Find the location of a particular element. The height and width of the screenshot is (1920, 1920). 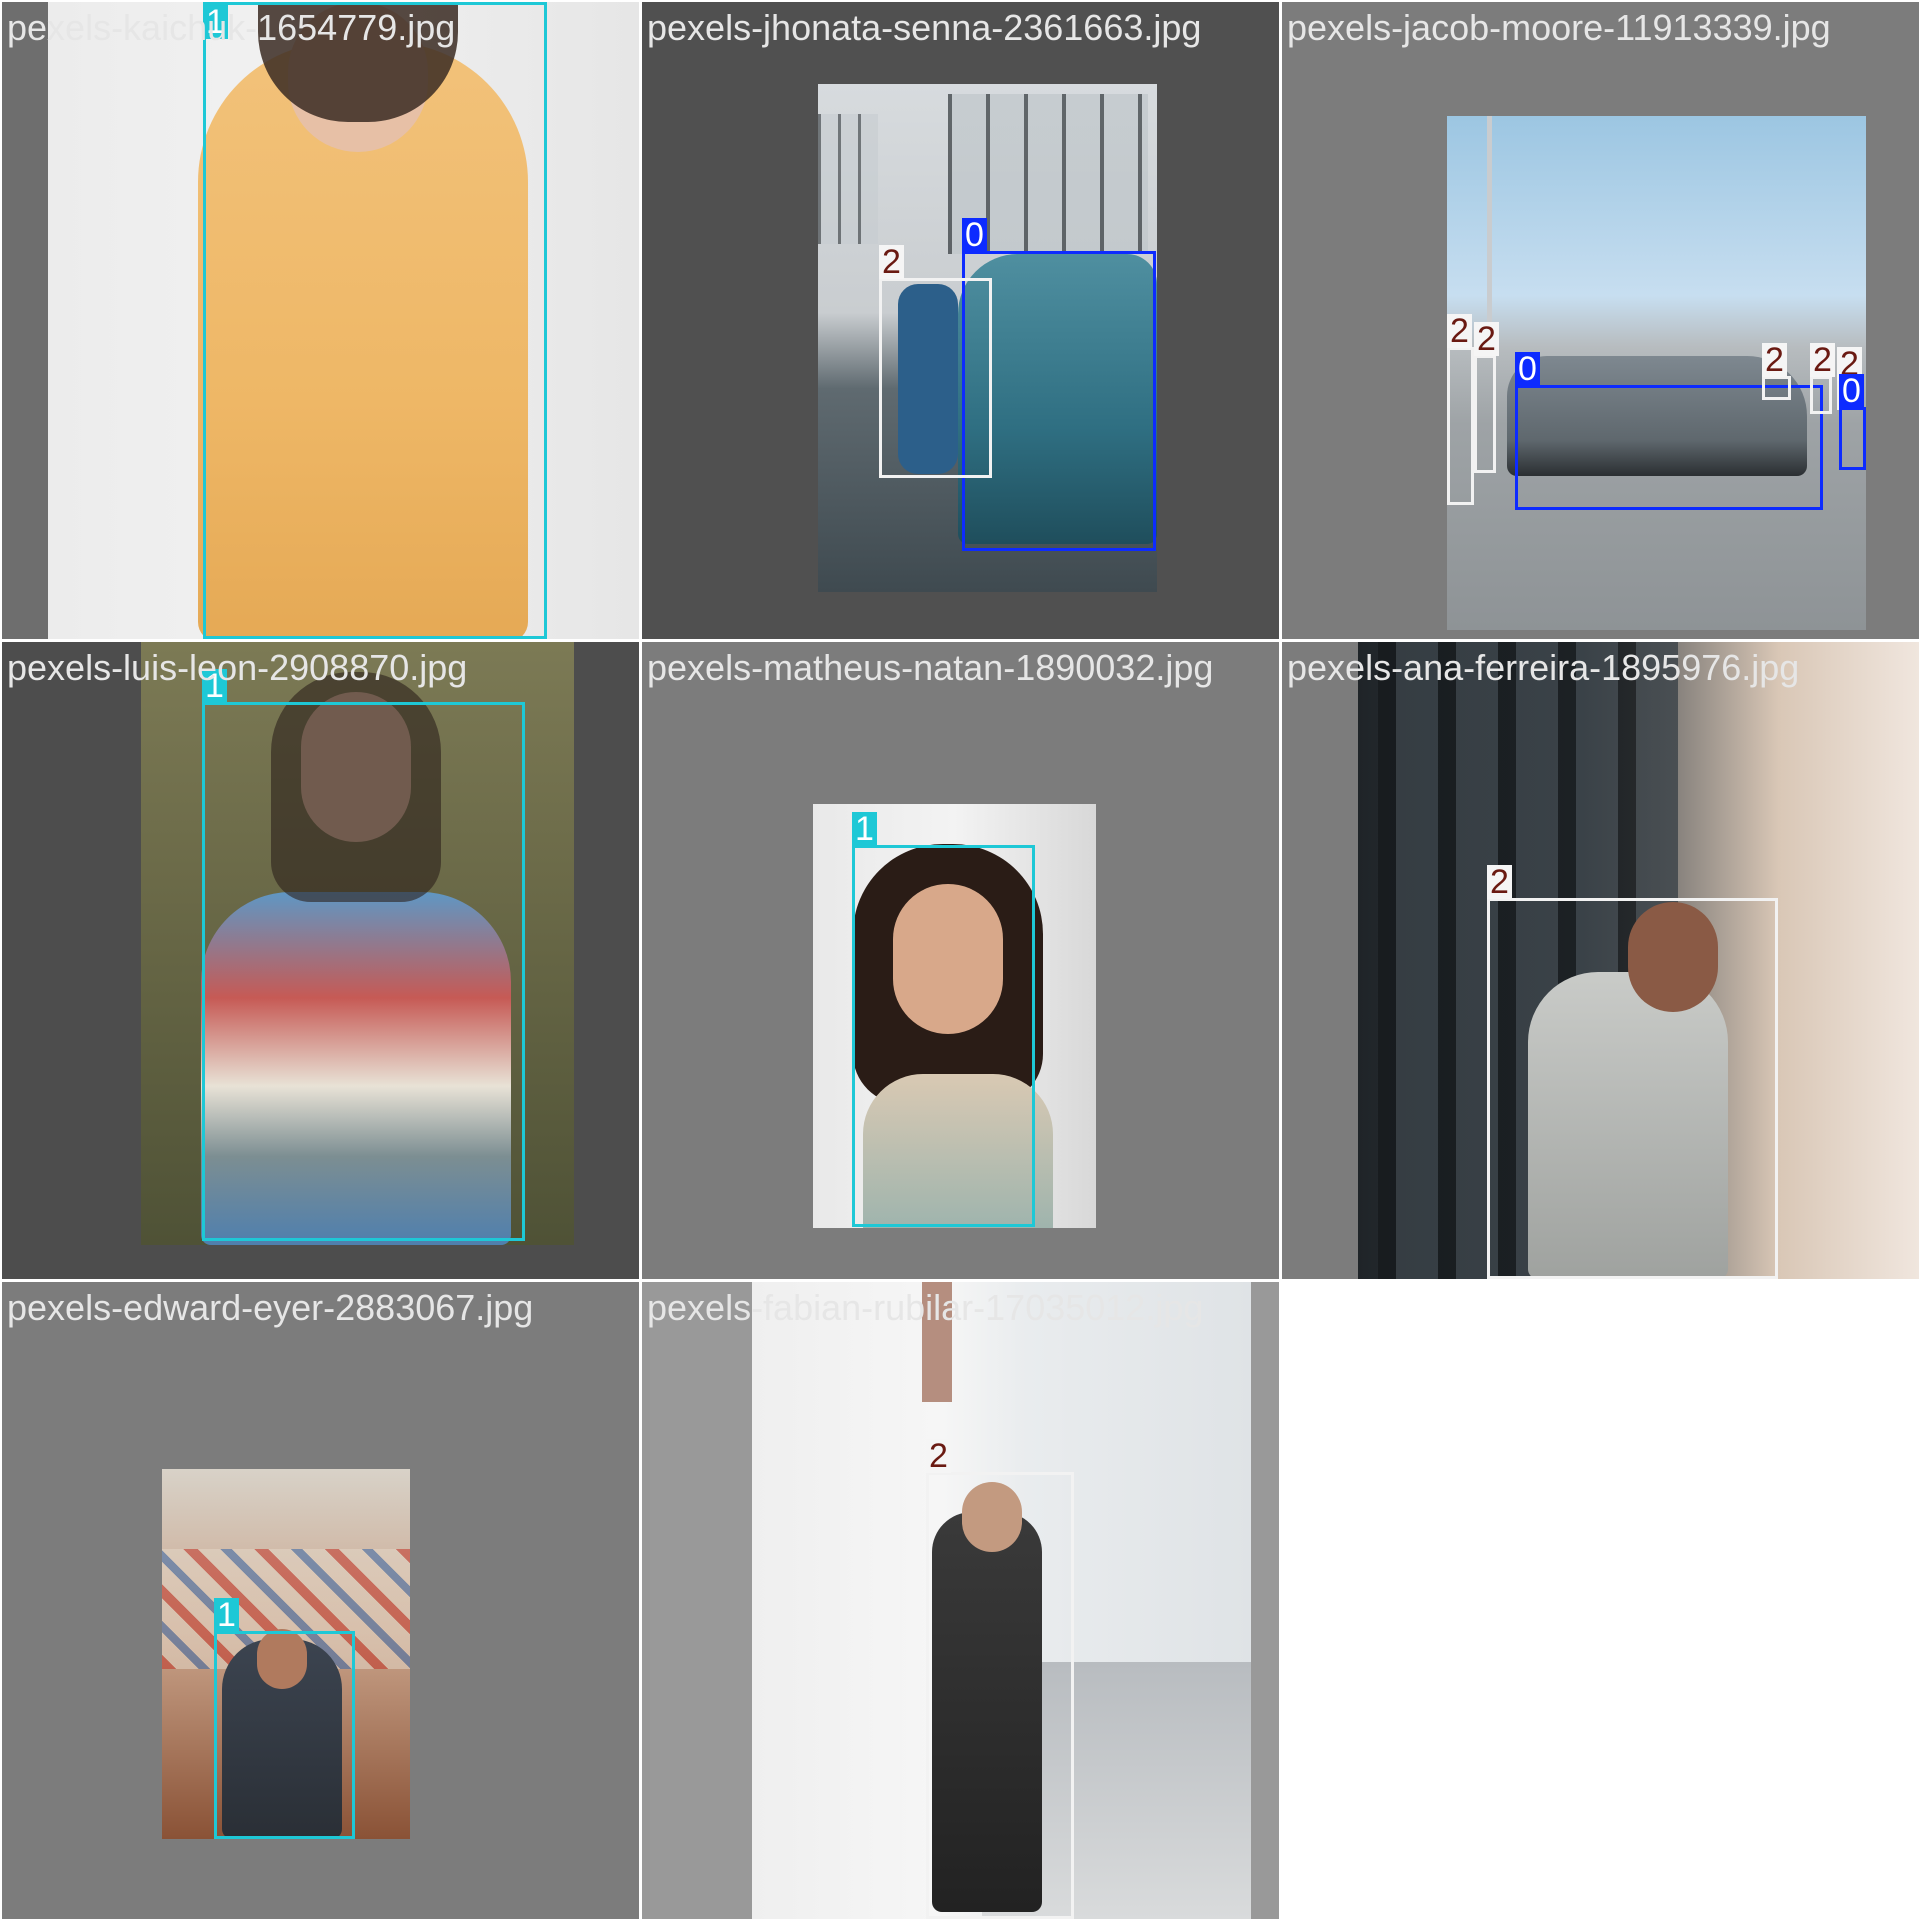

image-tile: 0 2 pexels-jhonata-senna-2361663.jpg is located at coordinates (960, 320).